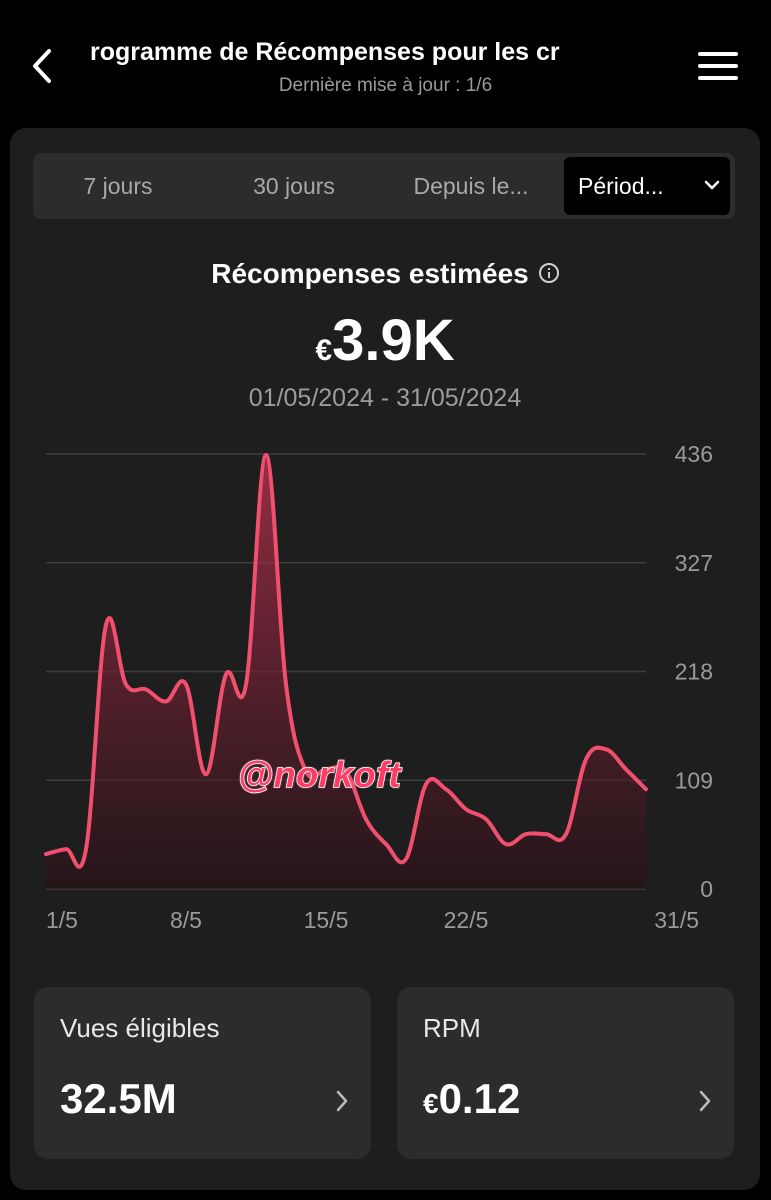  Describe the element at coordinates (694, 780) in the screenshot. I see `y-tick-label: 109` at that location.